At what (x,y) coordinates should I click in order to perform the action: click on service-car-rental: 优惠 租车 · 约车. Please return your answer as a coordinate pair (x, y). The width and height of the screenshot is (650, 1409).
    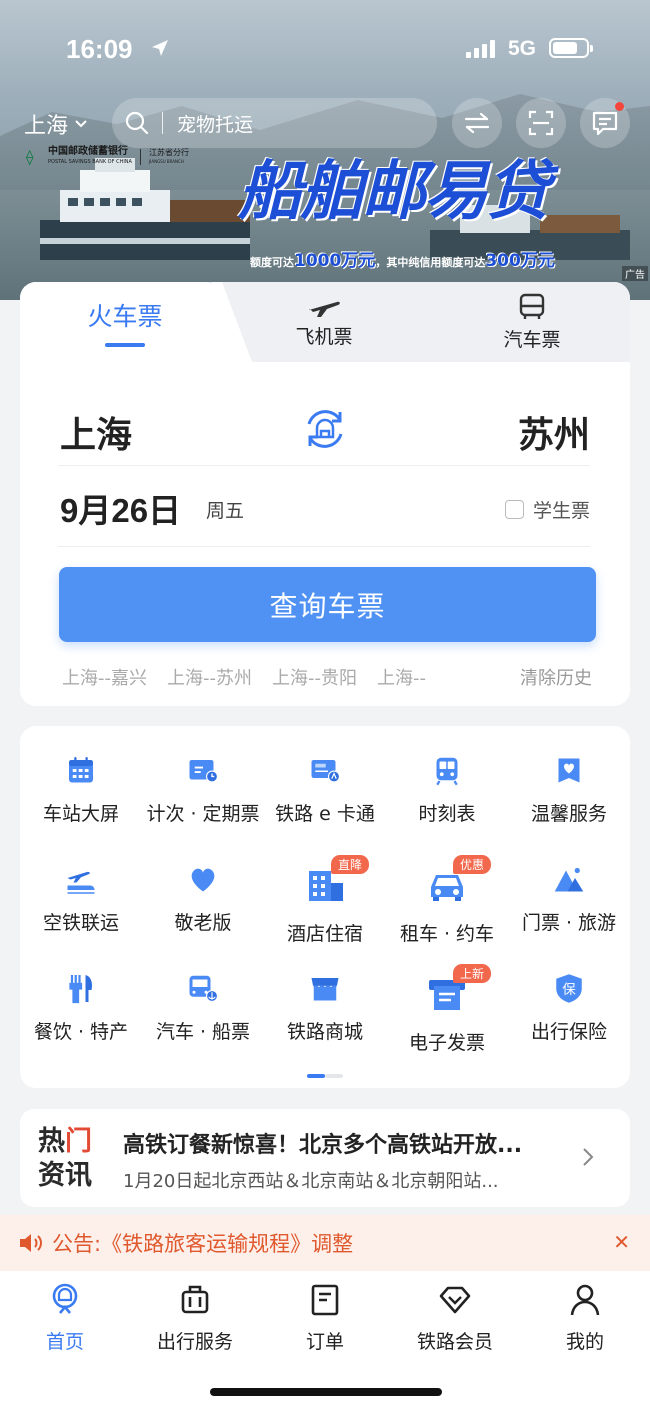
    Looking at the image, I should click on (447, 890).